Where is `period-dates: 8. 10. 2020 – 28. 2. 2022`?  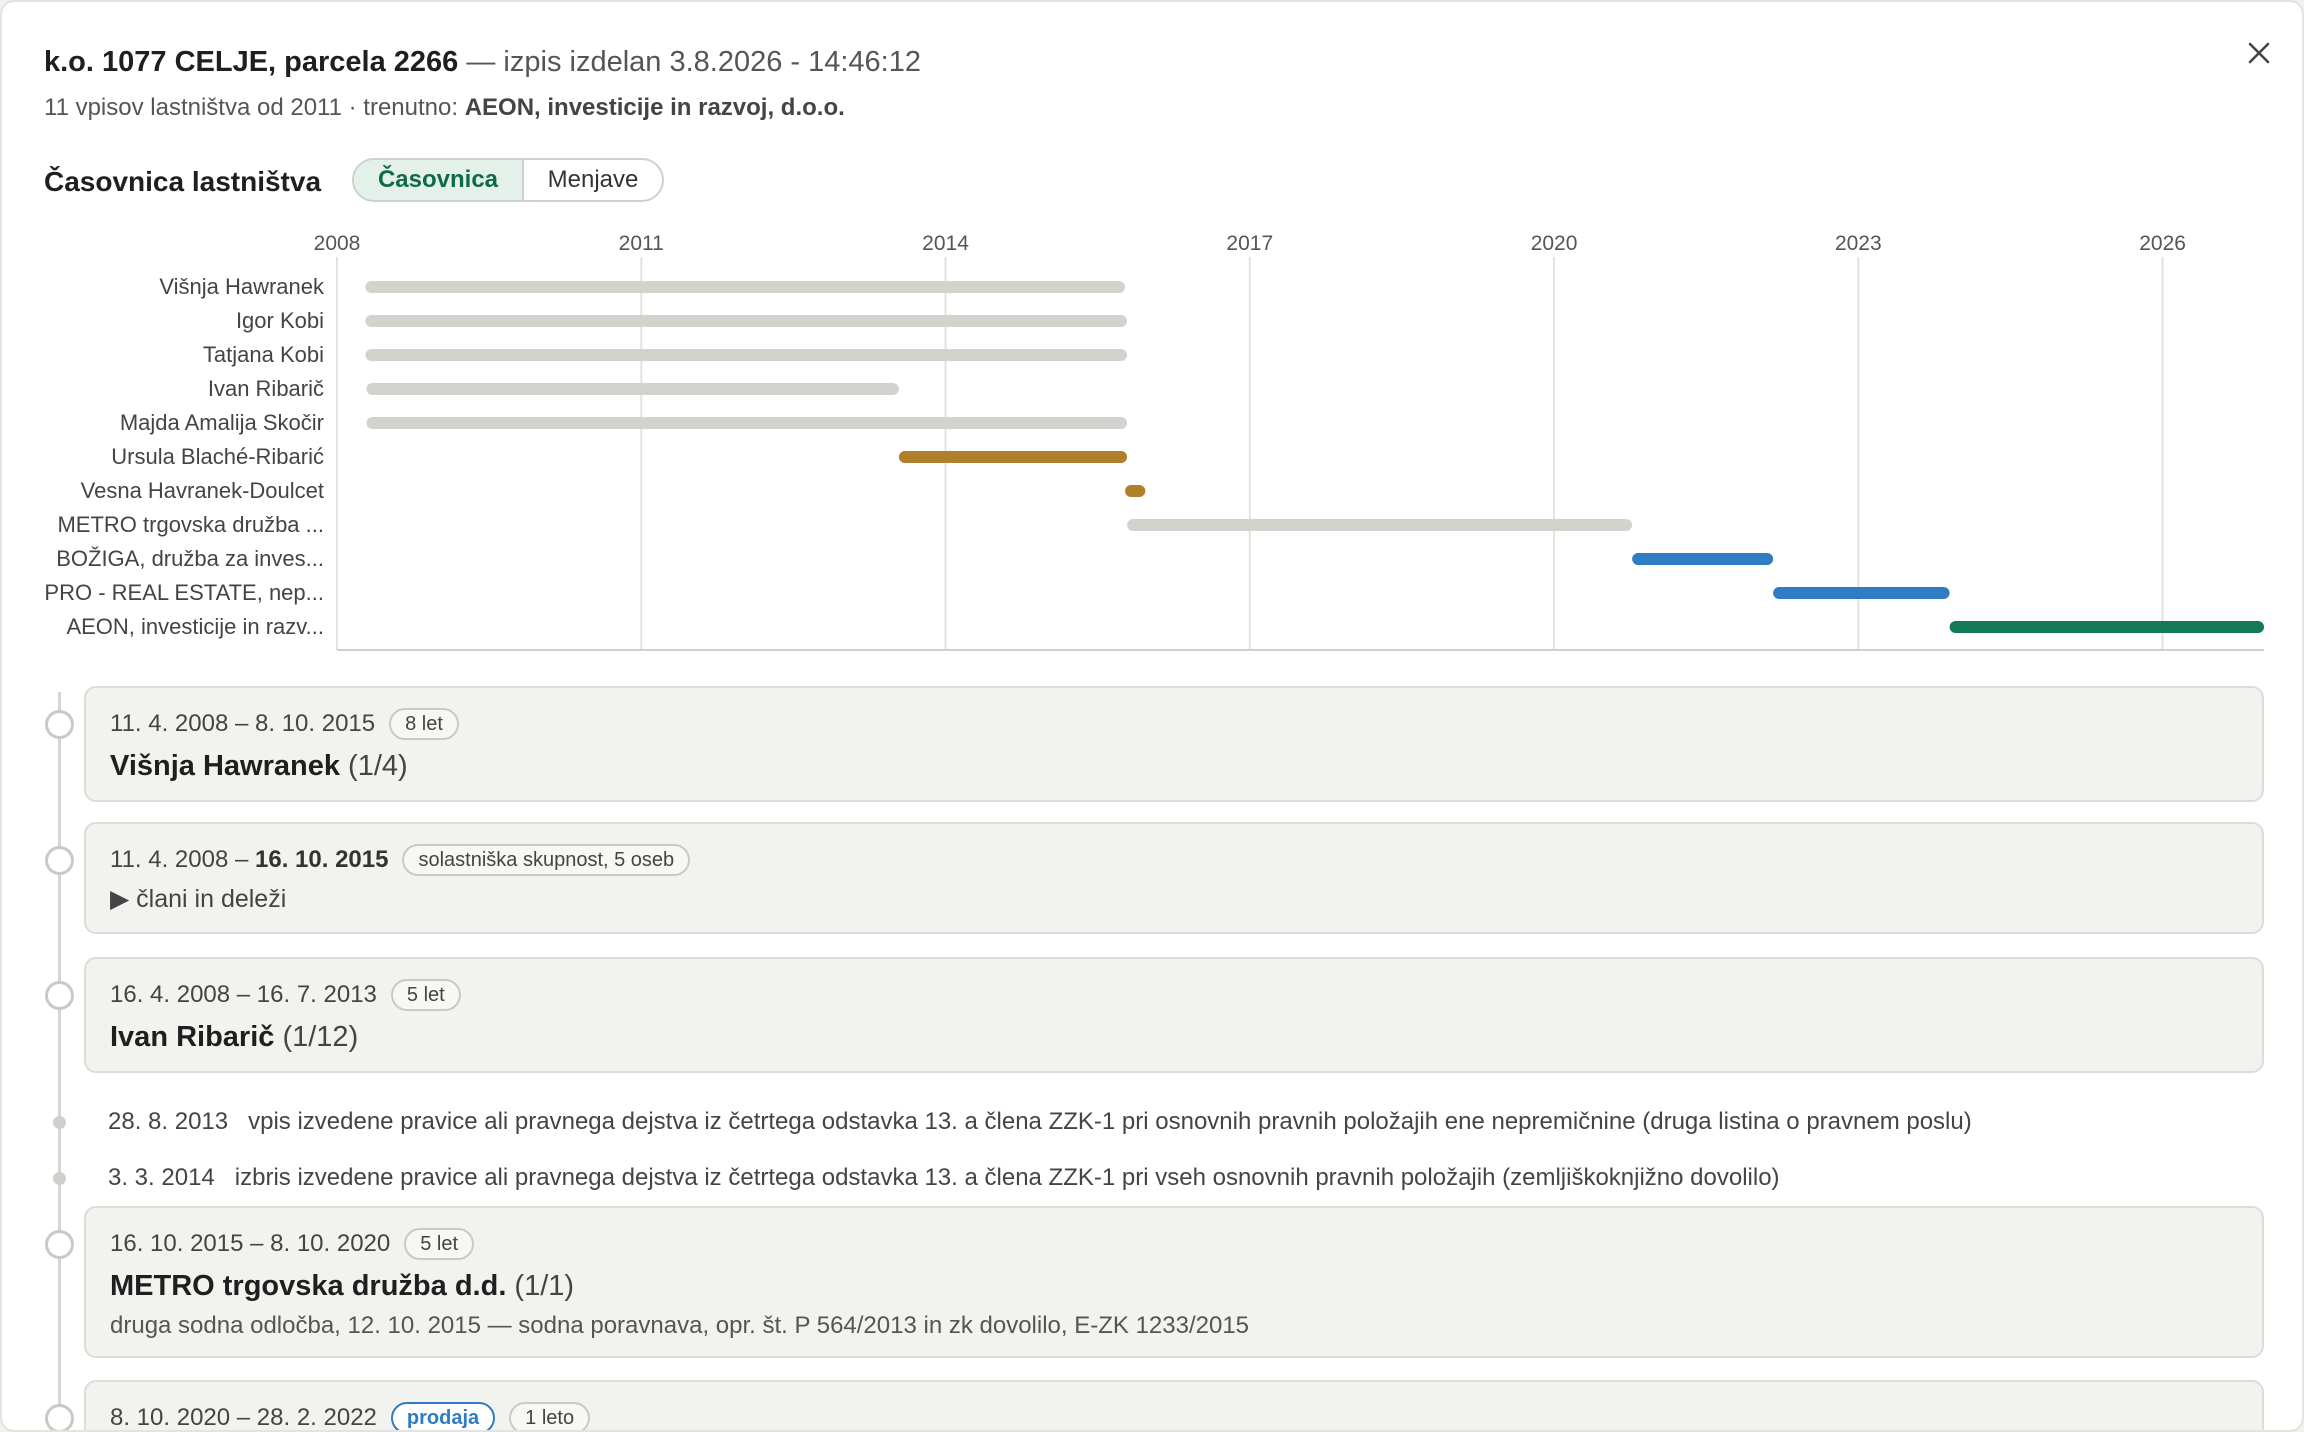 period-dates: 8. 10. 2020 – 28. 2. 2022 is located at coordinates (243, 1417).